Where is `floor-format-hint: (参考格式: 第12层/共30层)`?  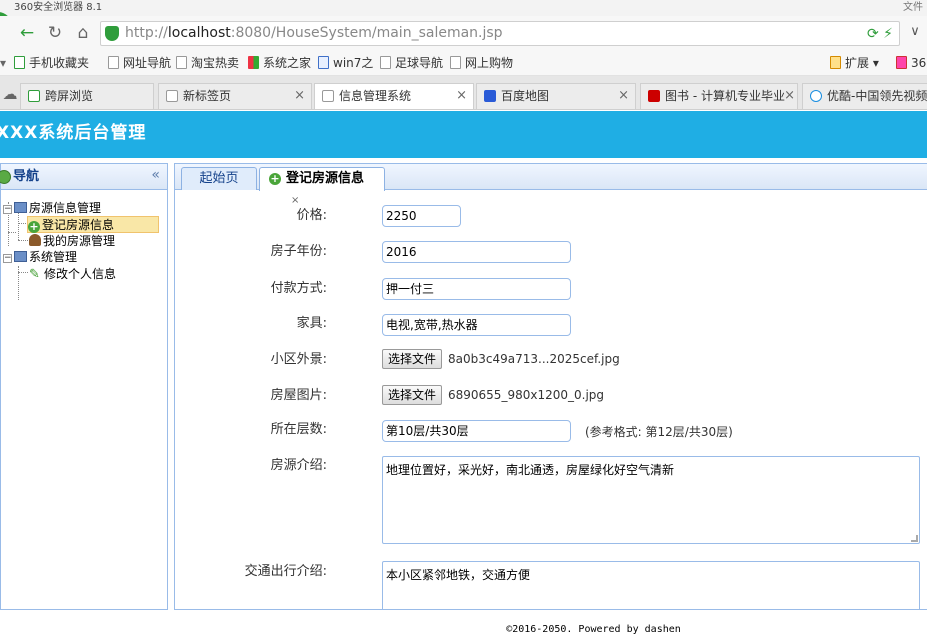
floor-format-hint: (参考格式: 第12层/共30层) is located at coordinates (659, 432).